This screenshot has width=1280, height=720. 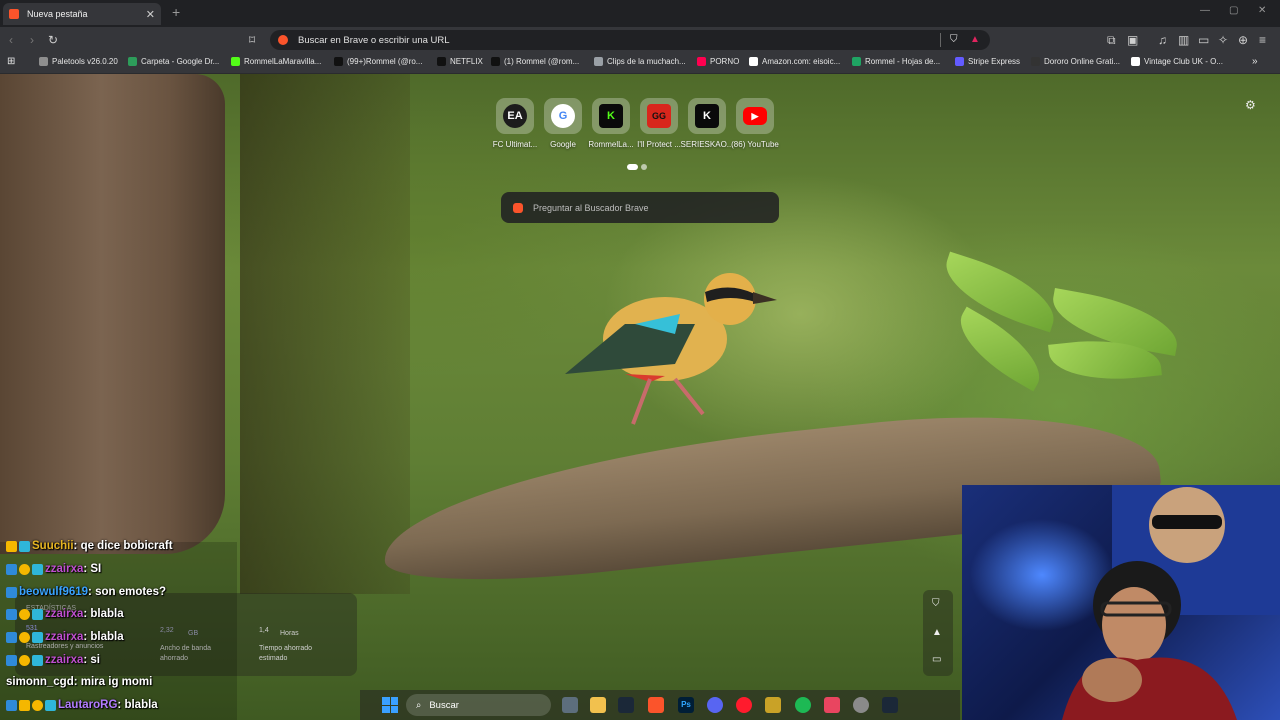 What do you see at coordinates (890, 705) in the screenshot?
I see `steam-alt-icon` at bounding box center [890, 705].